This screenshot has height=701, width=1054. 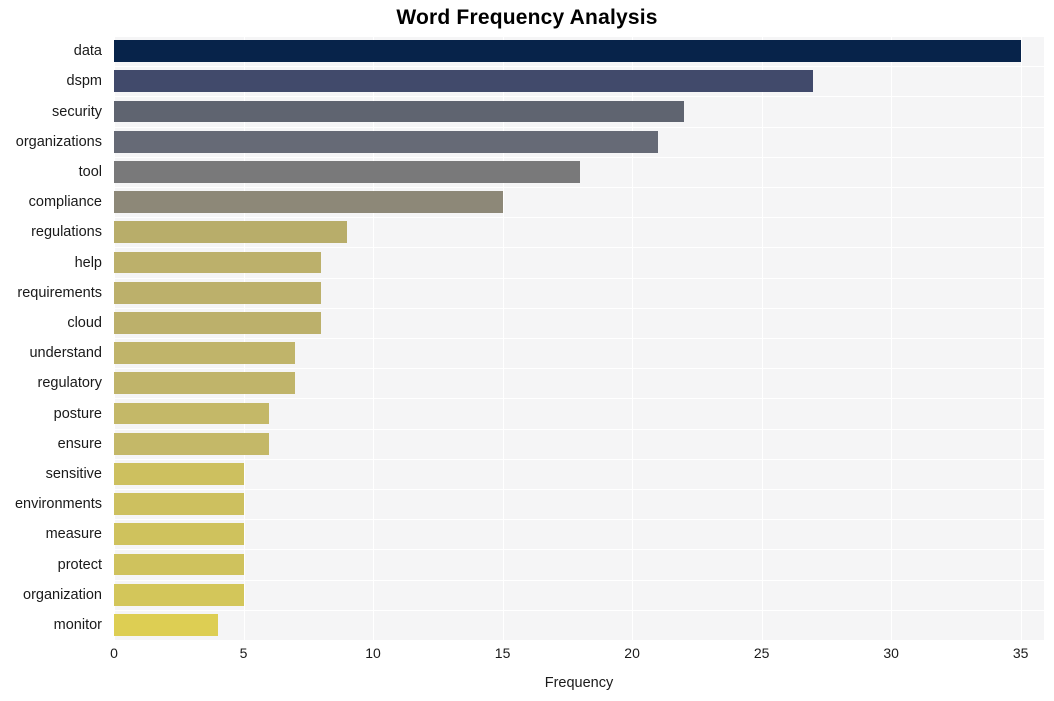 I want to click on y-tick-label: regulatory, so click(x=69, y=383).